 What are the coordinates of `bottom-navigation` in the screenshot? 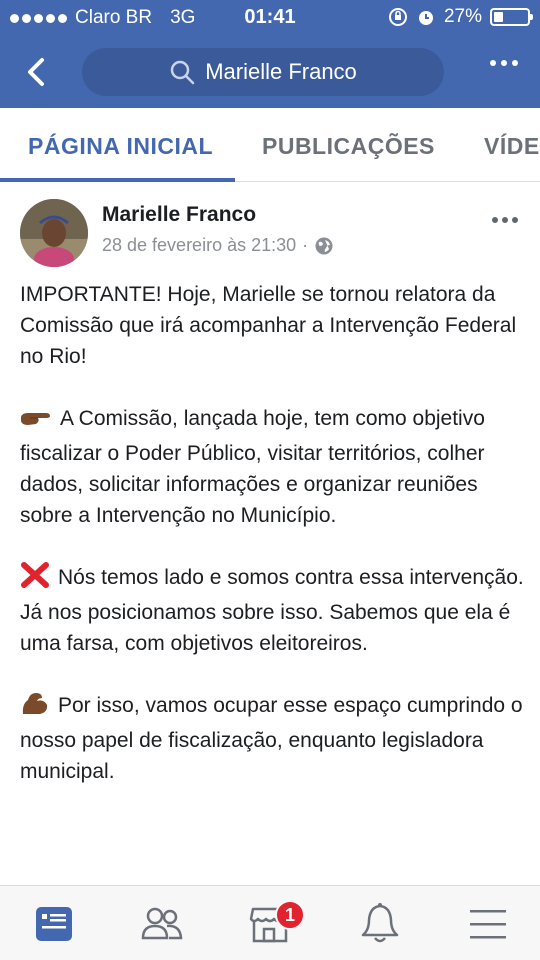 It's located at (270, 922).